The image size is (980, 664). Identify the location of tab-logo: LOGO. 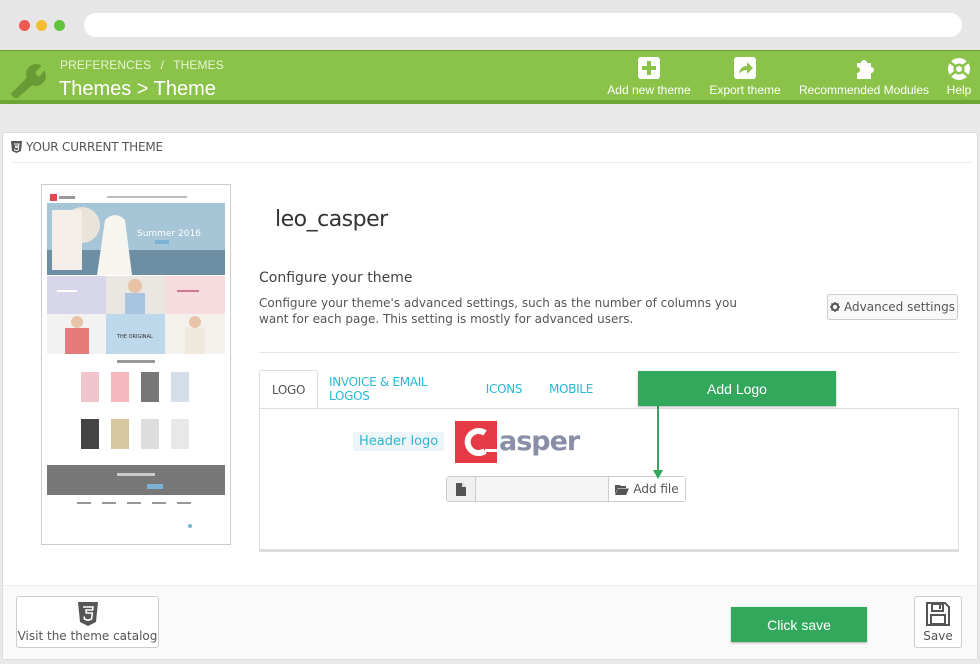
(288, 389).